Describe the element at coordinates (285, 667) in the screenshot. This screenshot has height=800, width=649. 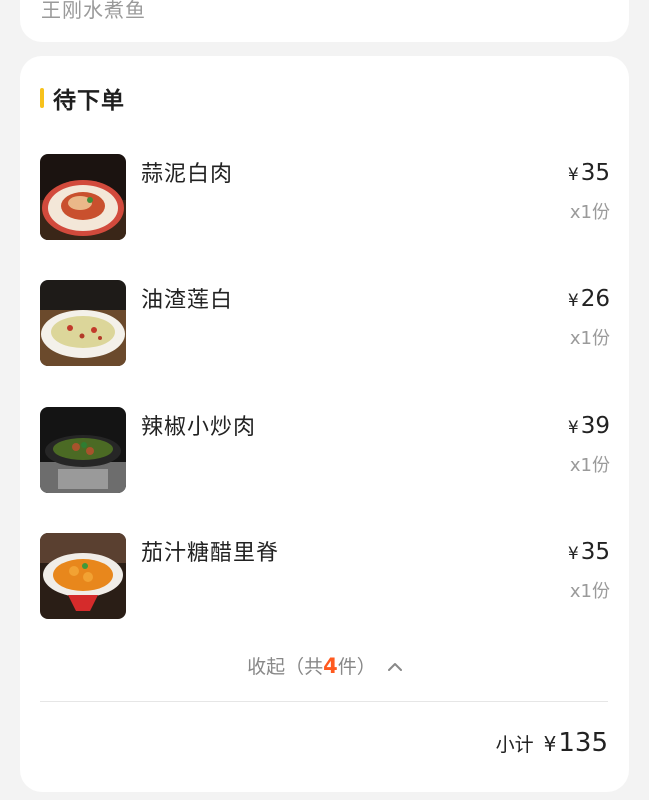
I see `collapse-prefix: 收起（共` at that location.